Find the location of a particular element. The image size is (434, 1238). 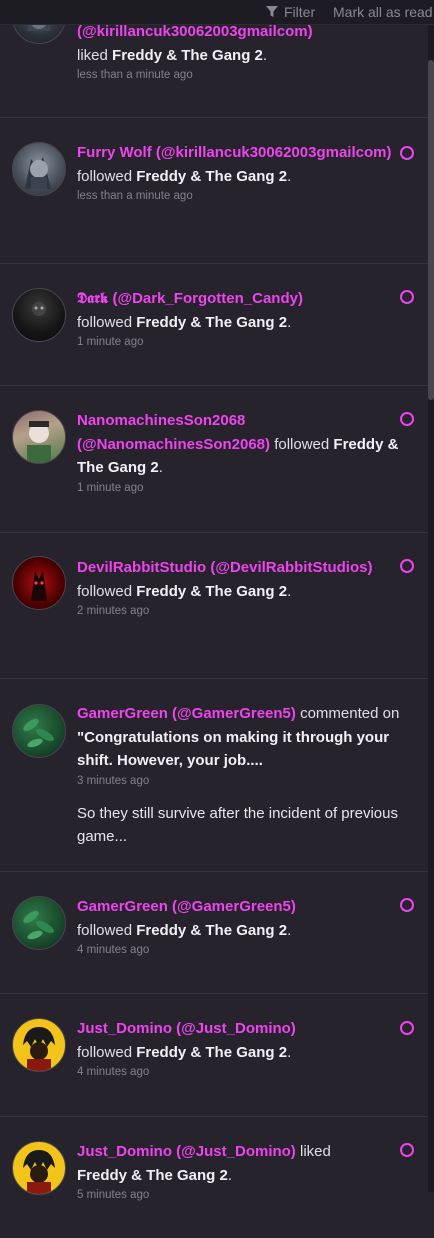

filter-button: Filter is located at coordinates (290, 12).